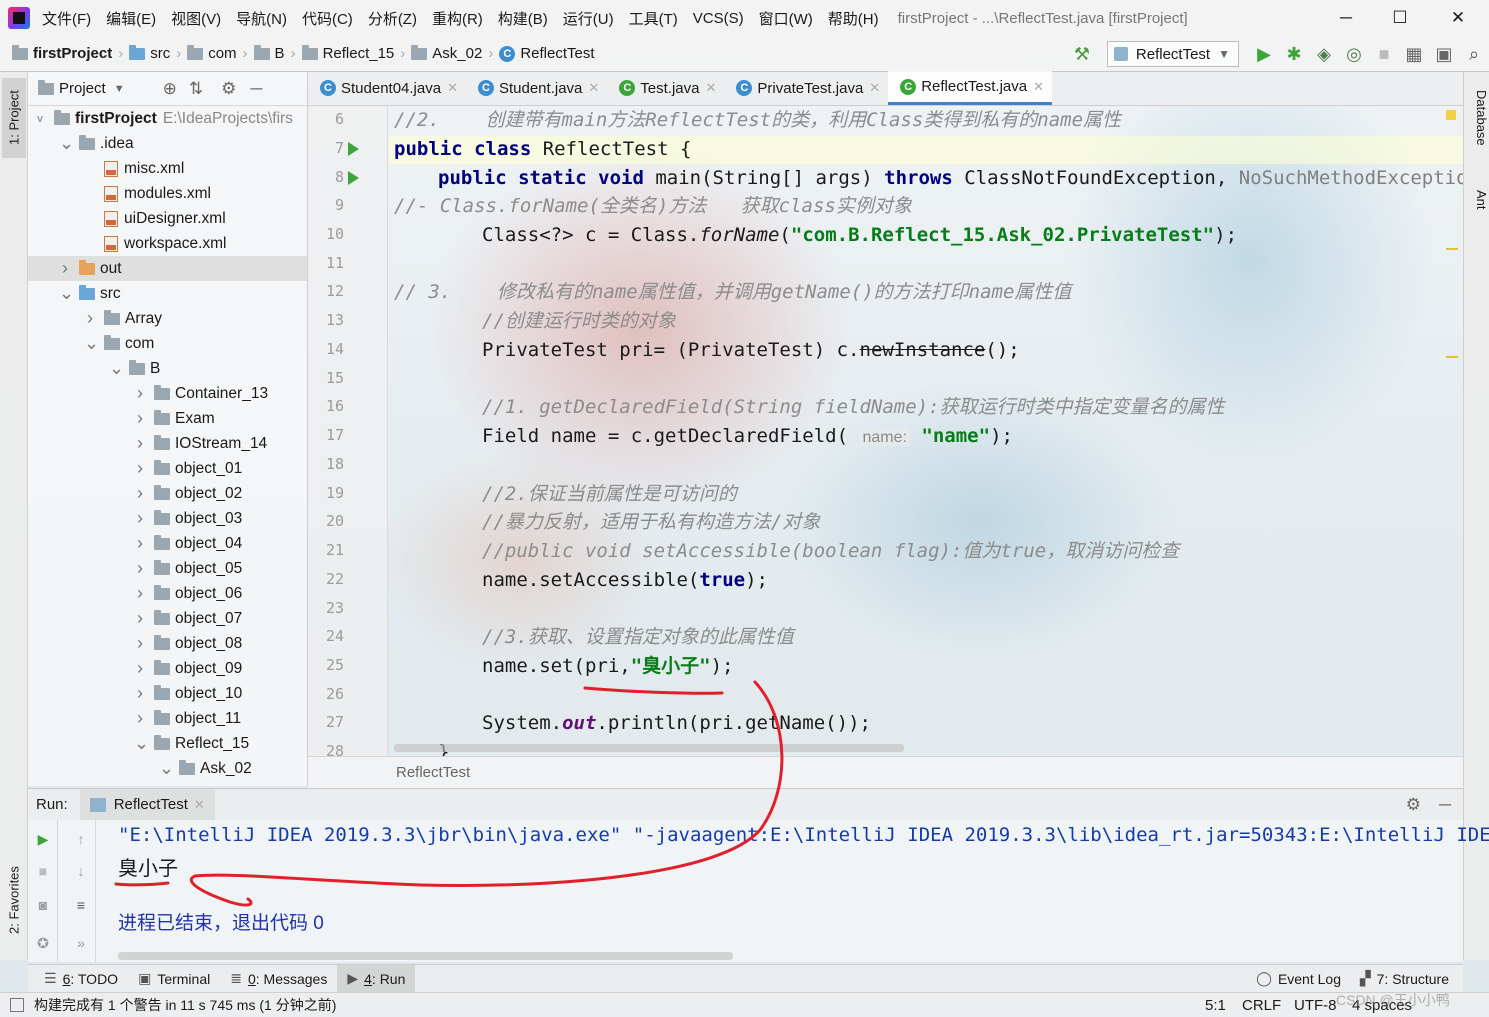  Describe the element at coordinates (1478, 118) in the screenshot. I see `database-tool-tab: Database` at that location.